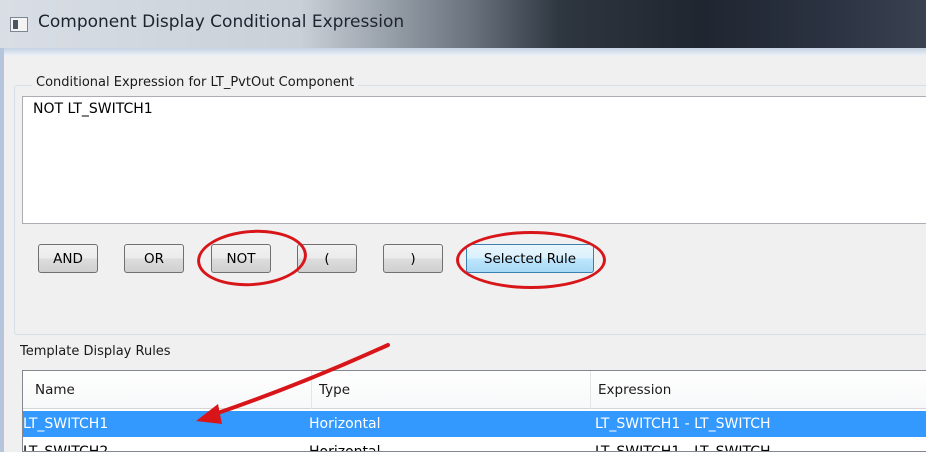  Describe the element at coordinates (300, 380) in the screenshot. I see `arrow-shaft` at that location.